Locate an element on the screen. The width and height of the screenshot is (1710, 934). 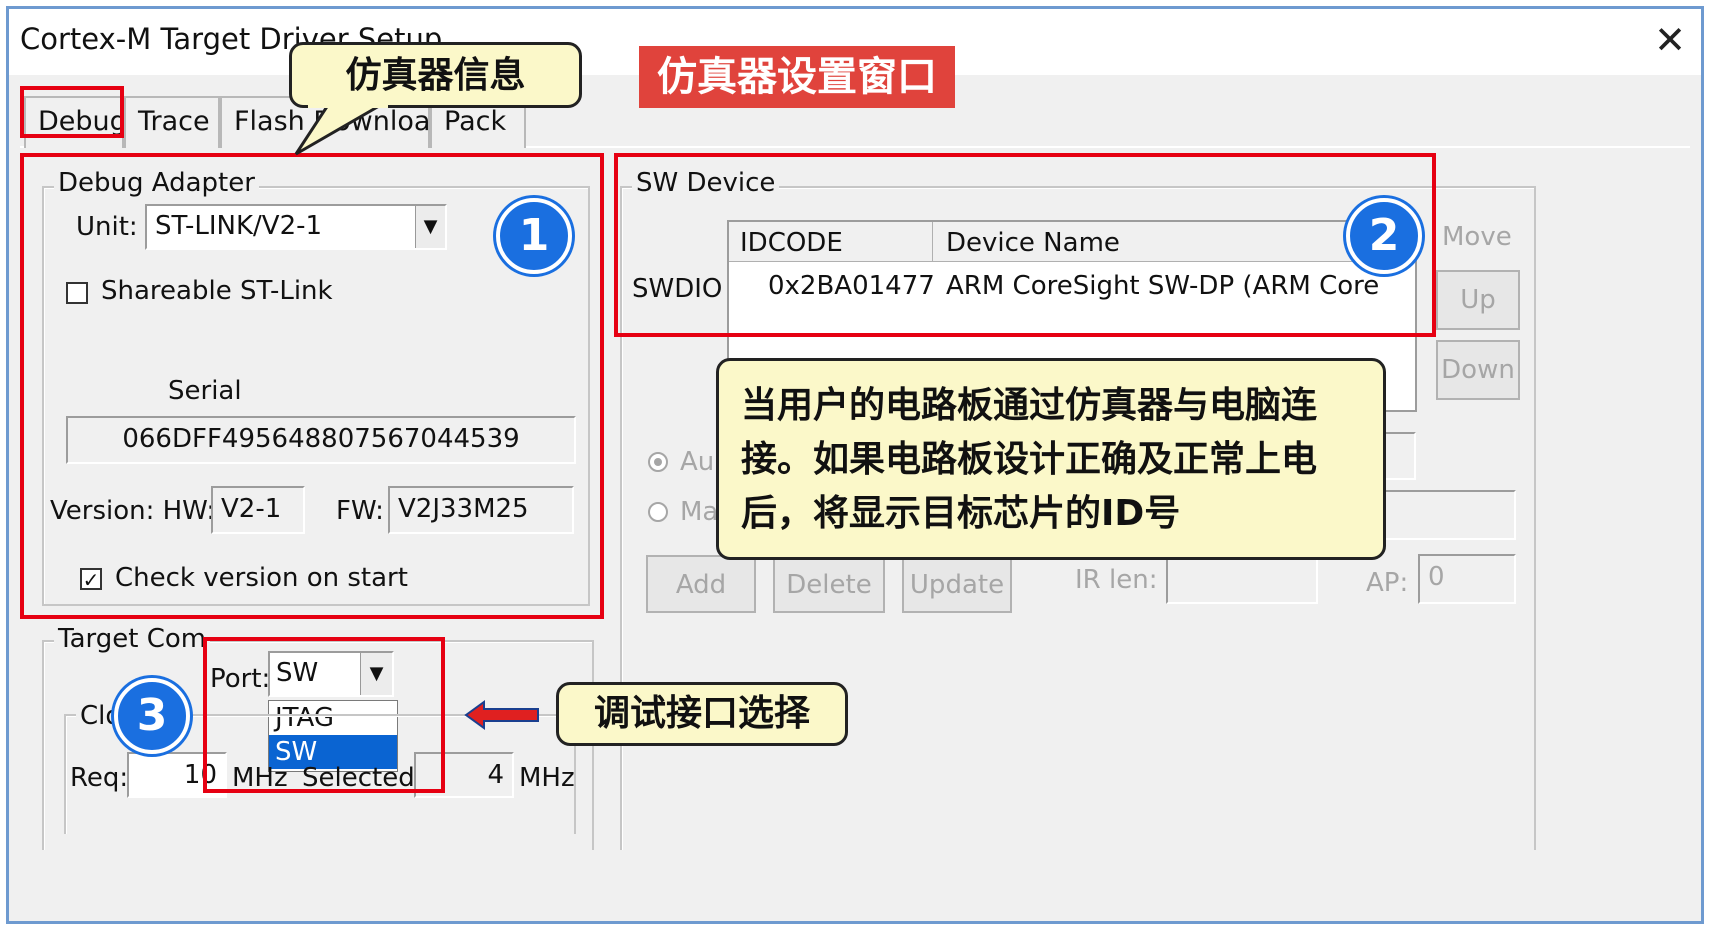
badge-1: 1 is located at coordinates (534, 236).